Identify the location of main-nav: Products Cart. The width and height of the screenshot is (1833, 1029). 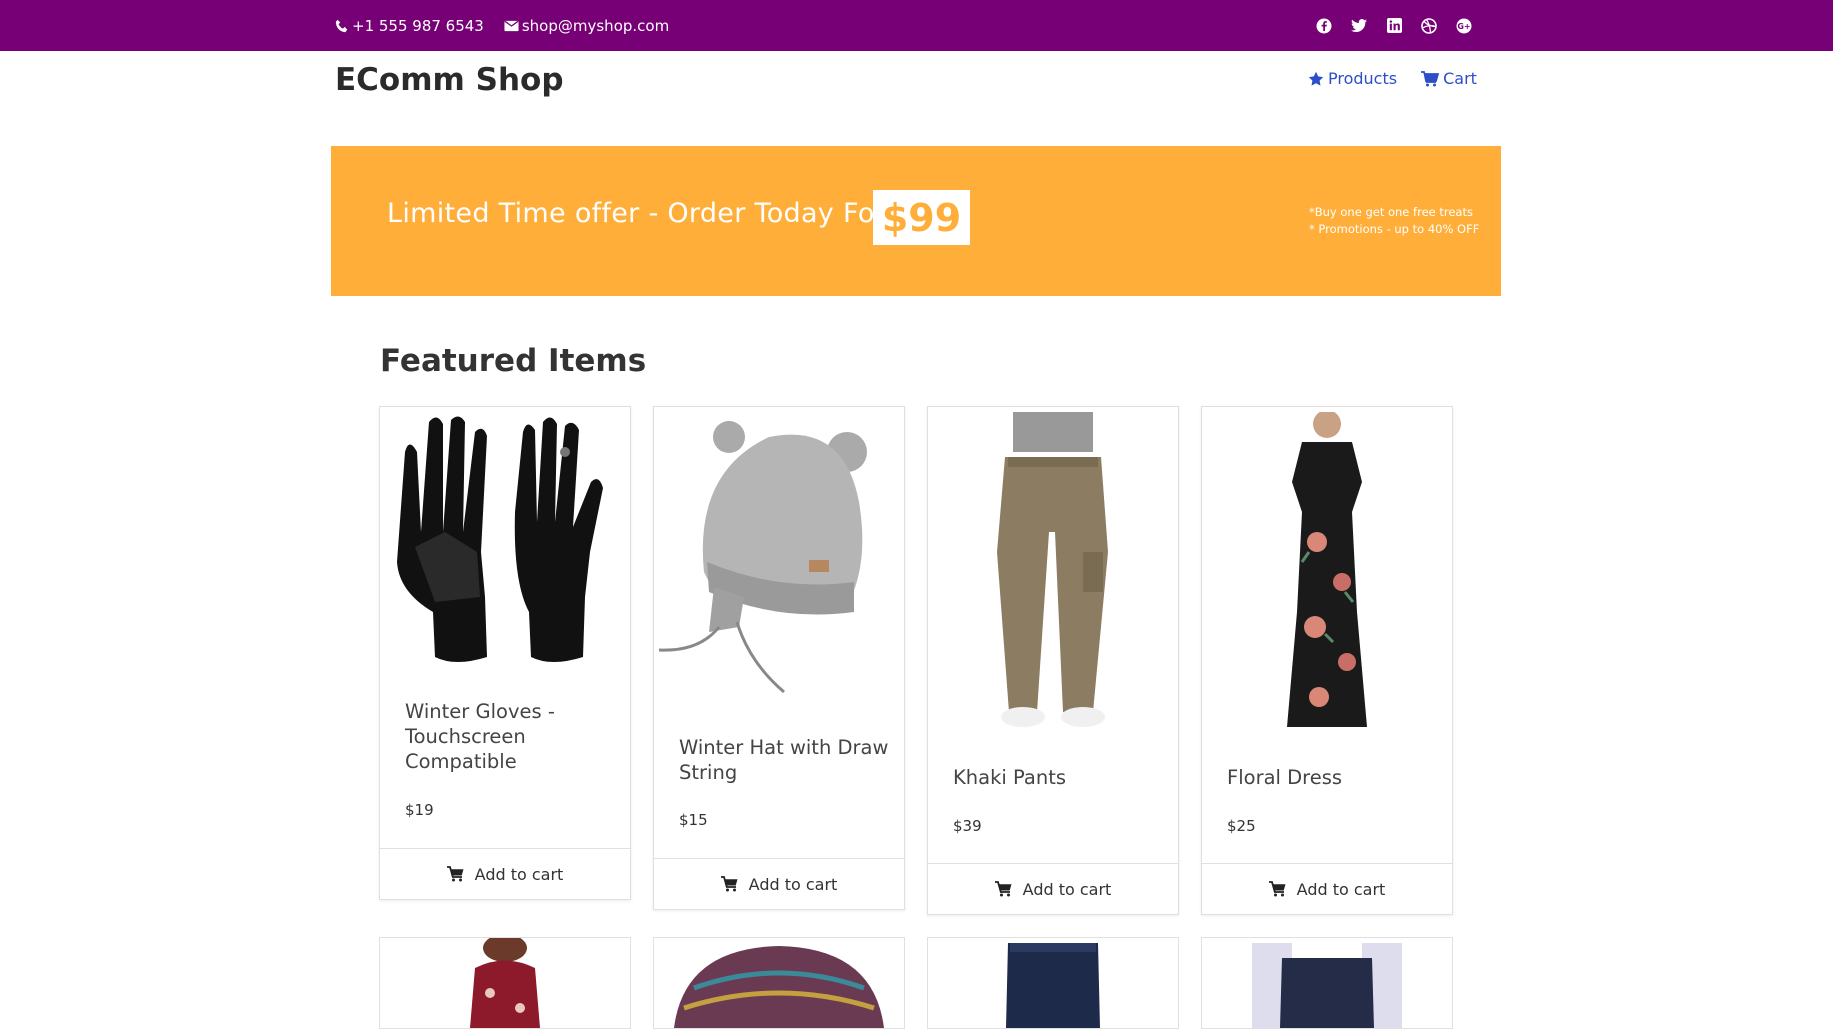
(1392, 78).